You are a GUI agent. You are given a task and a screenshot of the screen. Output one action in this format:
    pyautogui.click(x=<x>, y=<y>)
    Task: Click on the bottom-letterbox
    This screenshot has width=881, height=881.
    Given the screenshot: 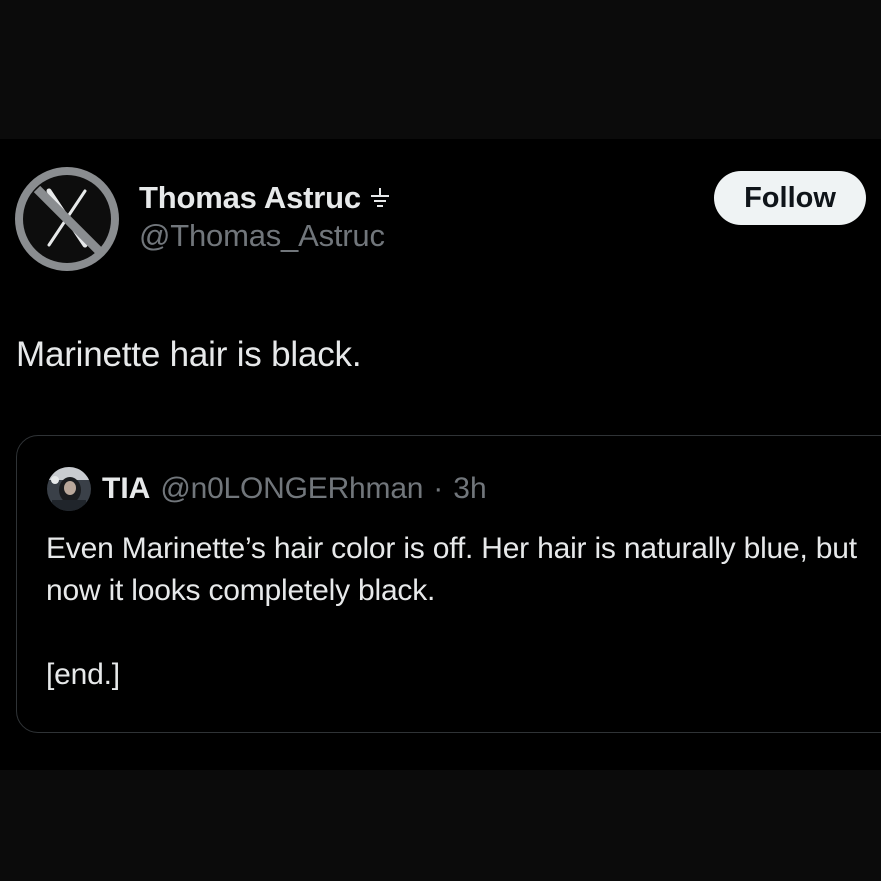 What is the action you would take?
    pyautogui.click(x=440, y=825)
    